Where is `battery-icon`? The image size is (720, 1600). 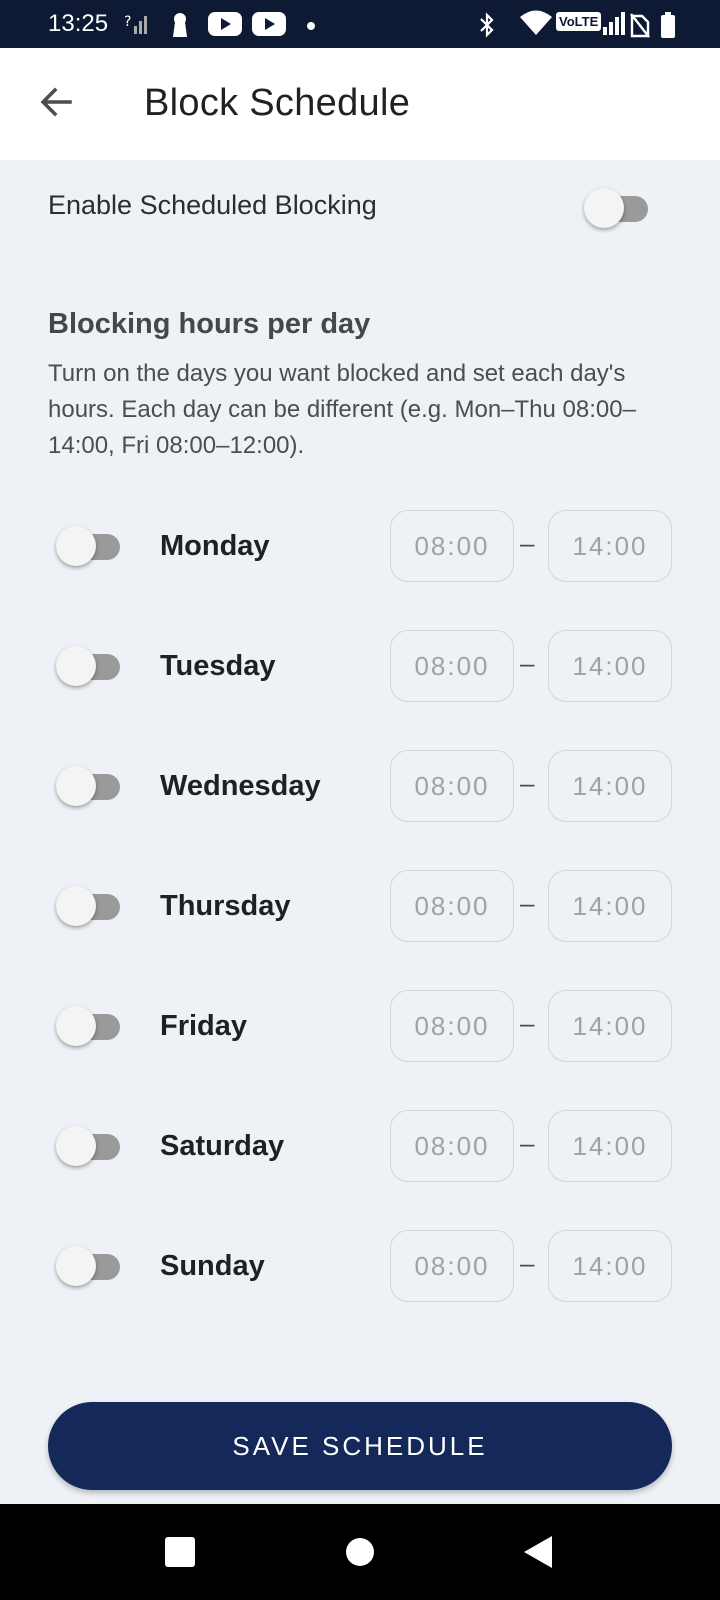
battery-icon is located at coordinates (668, 27).